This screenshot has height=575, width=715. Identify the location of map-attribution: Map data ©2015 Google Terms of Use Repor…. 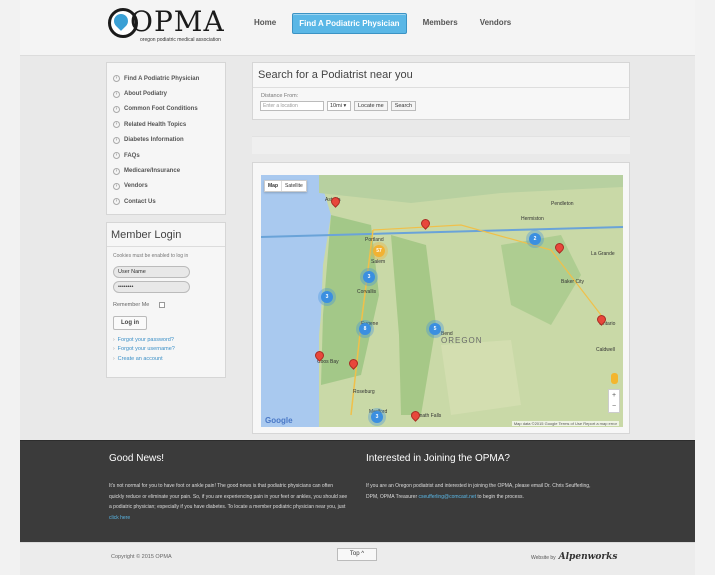
(565, 423).